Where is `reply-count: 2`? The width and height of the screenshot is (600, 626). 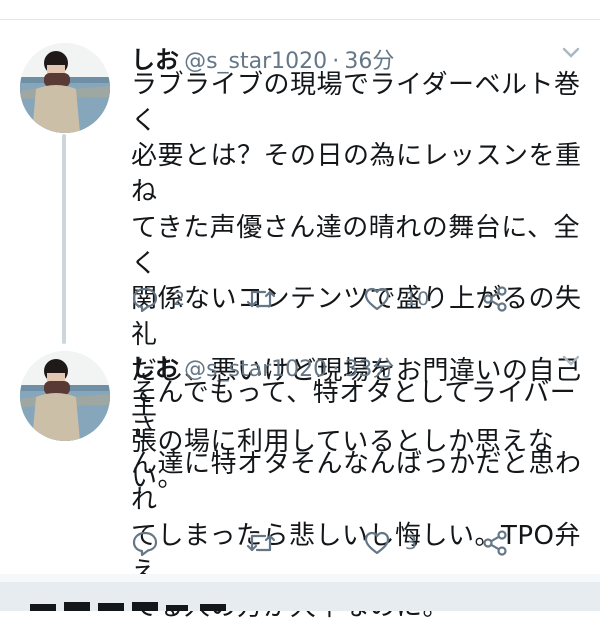
reply-count: 2 is located at coordinates (179, 299).